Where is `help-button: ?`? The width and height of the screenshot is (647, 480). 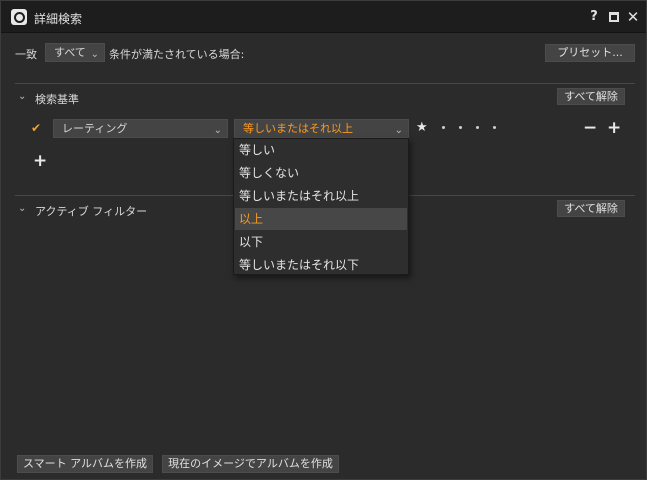
help-button: ? is located at coordinates (594, 17).